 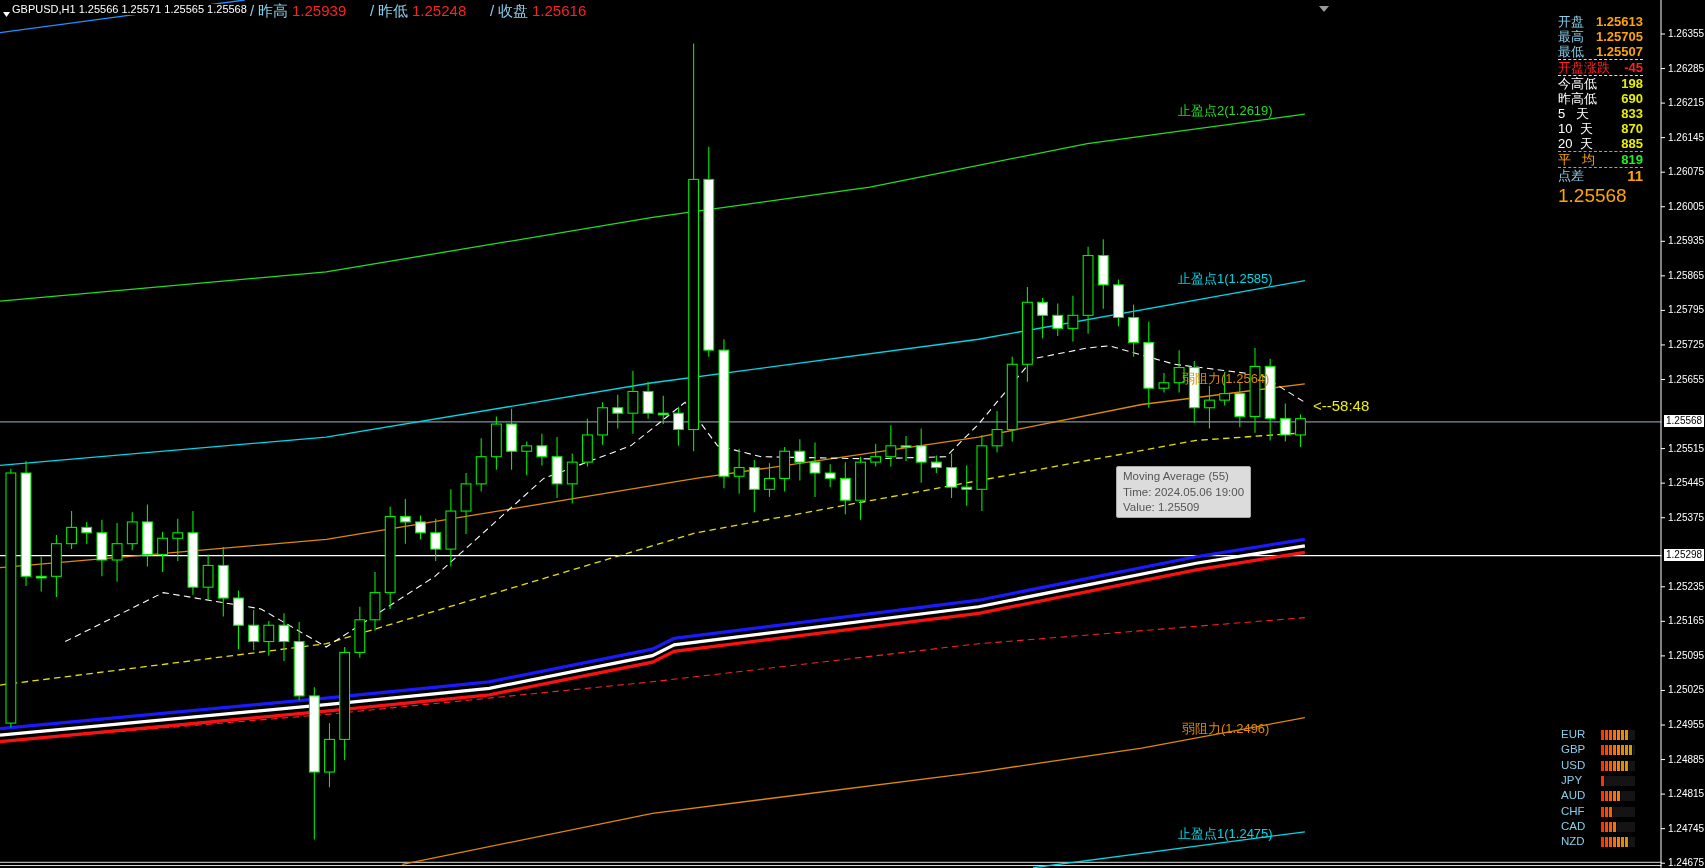 What do you see at coordinates (319, 10) in the screenshot?
I see `stat-value: 1.25939` at bounding box center [319, 10].